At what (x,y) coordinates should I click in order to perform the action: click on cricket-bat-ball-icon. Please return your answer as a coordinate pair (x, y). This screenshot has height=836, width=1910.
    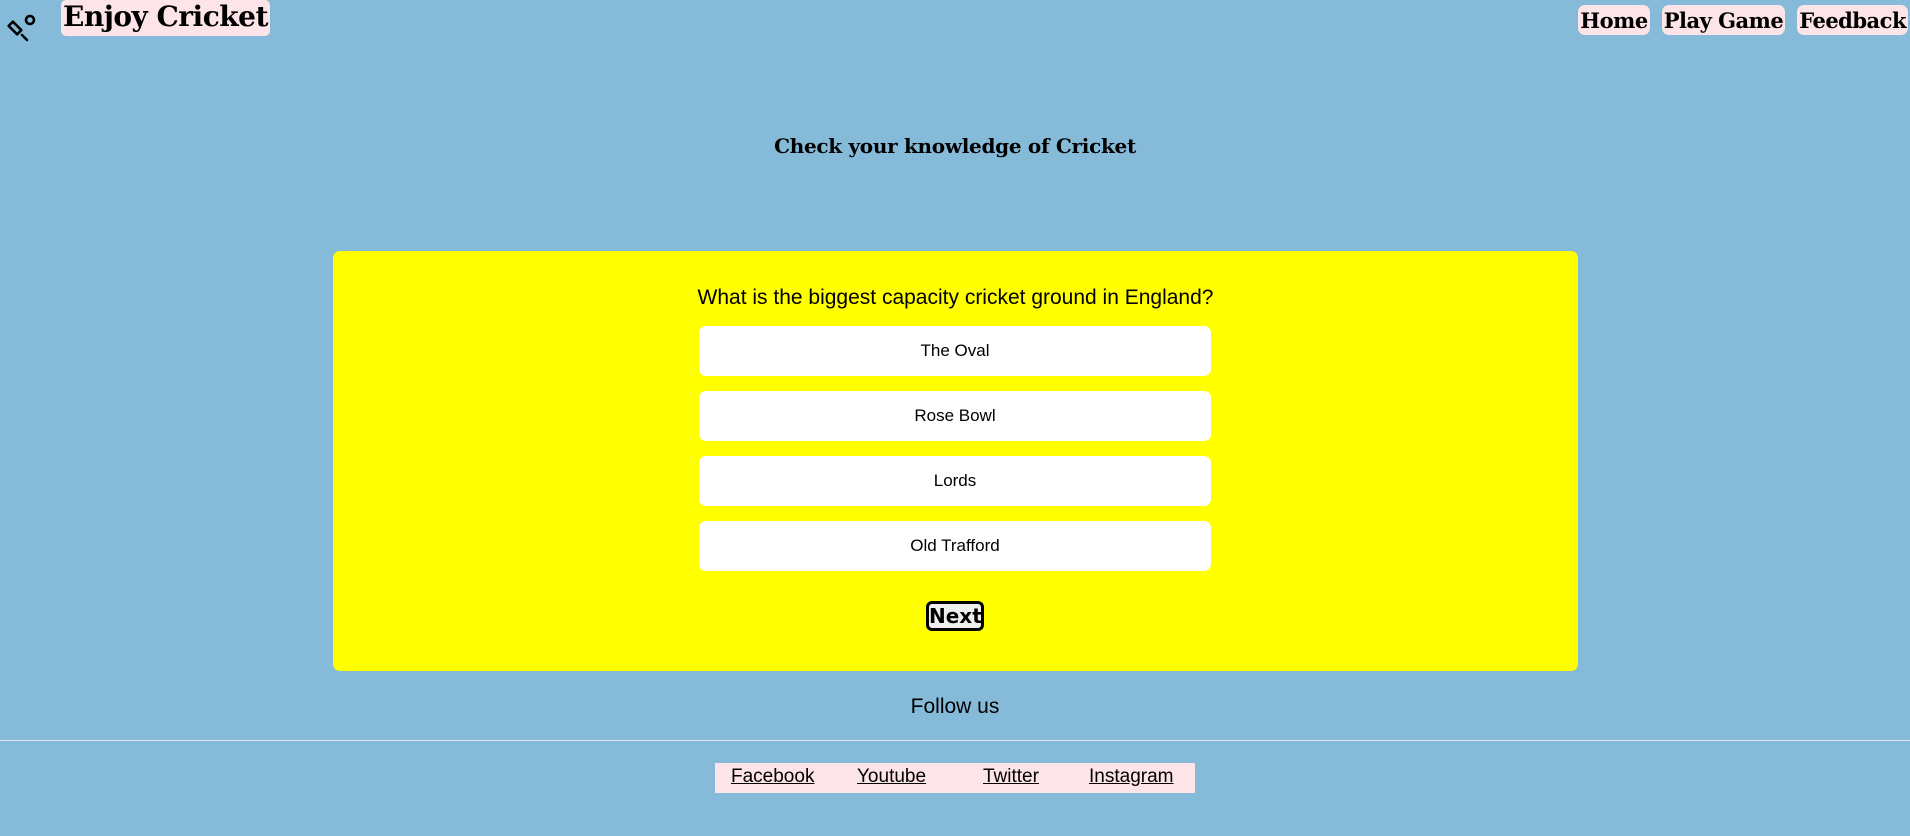
    Looking at the image, I should click on (21, 28).